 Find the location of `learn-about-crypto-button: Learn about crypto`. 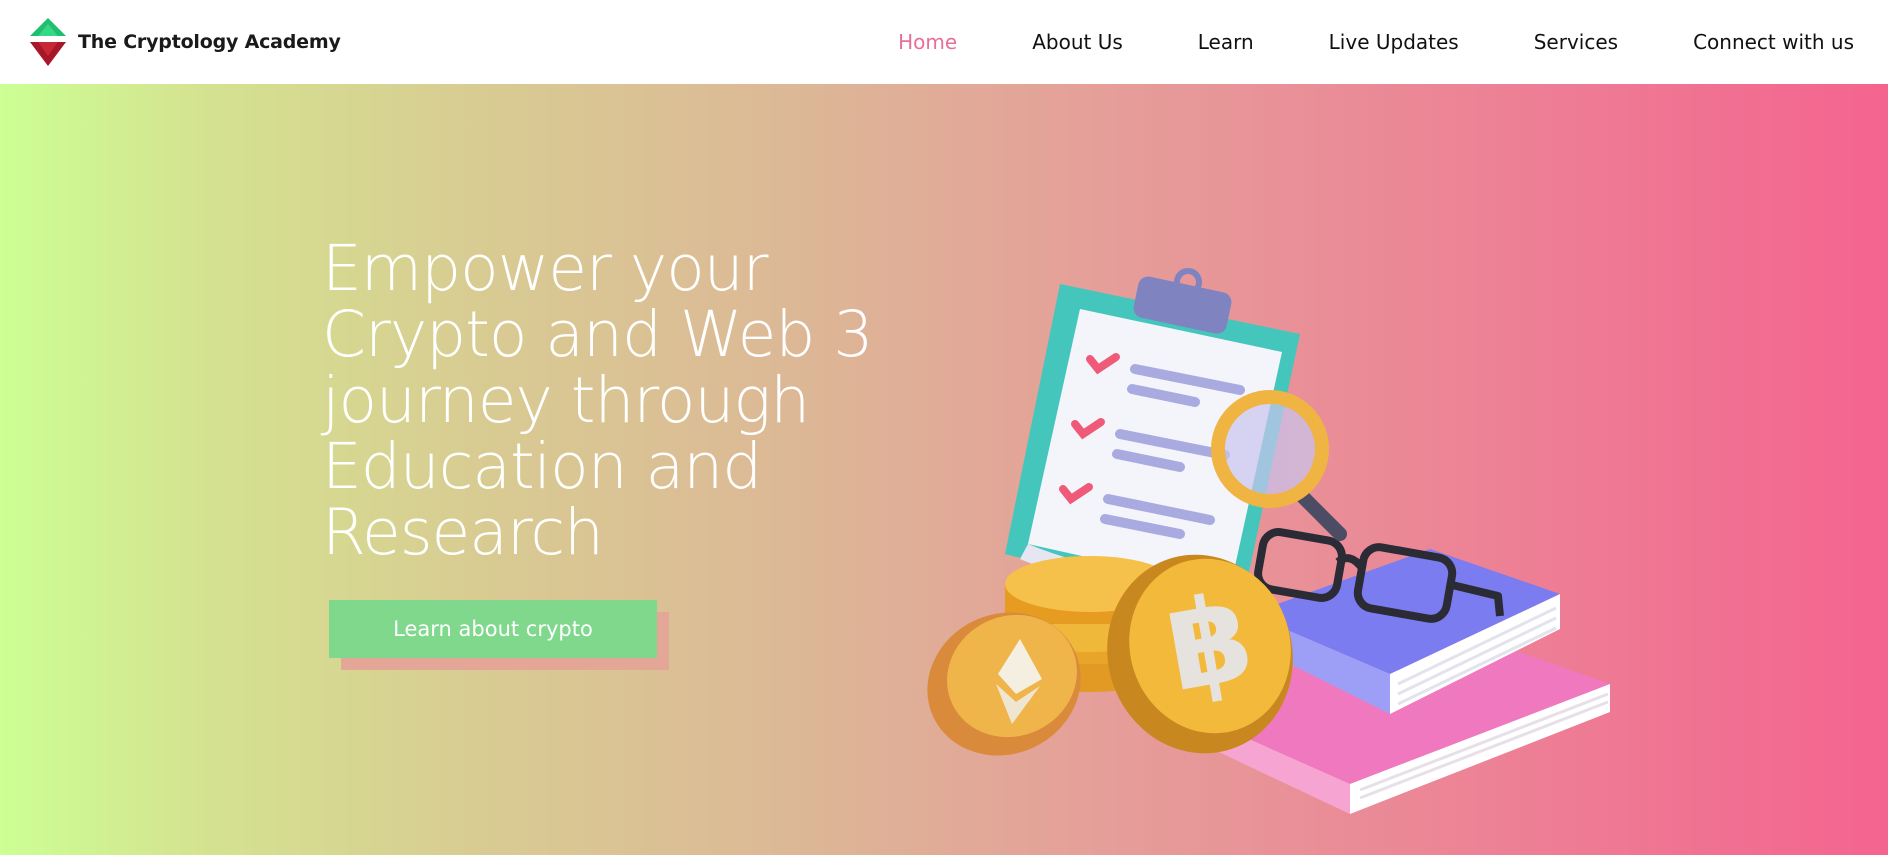

learn-about-crypto-button: Learn about crypto is located at coordinates (493, 629).